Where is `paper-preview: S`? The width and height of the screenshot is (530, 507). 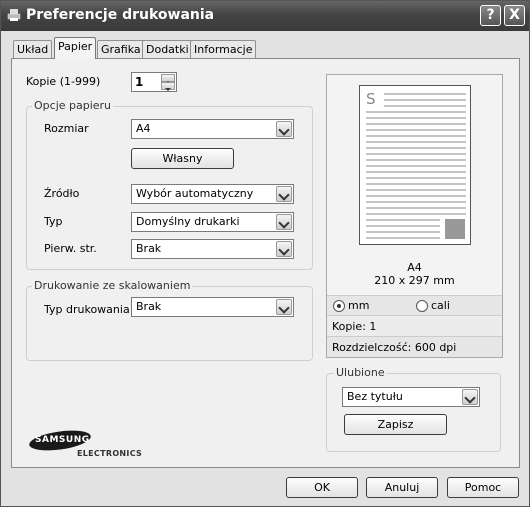
paper-preview: S is located at coordinates (415, 165).